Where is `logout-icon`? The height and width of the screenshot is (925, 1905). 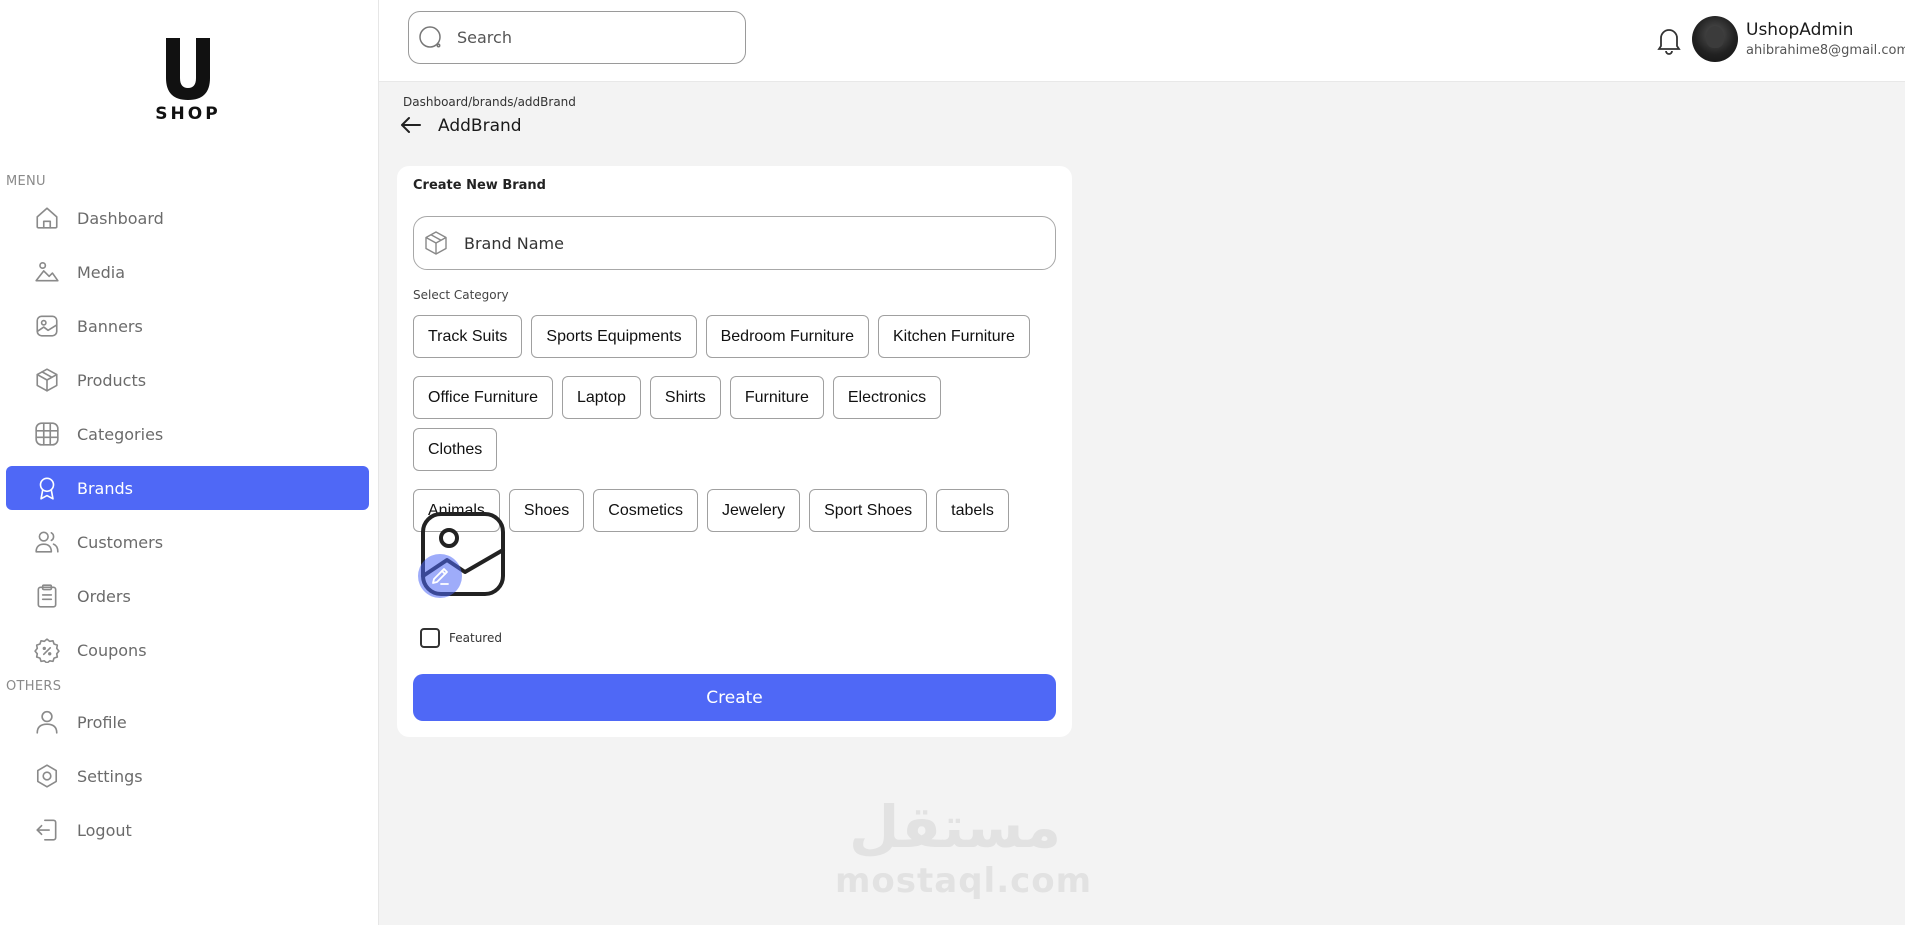
logout-icon is located at coordinates (47, 830).